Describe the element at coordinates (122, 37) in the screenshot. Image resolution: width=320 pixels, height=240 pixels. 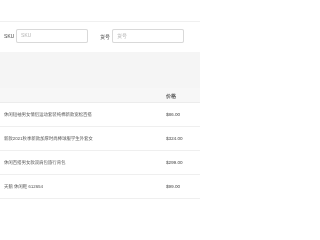
I see `sku-code-input-placeholder: 货号` at that location.